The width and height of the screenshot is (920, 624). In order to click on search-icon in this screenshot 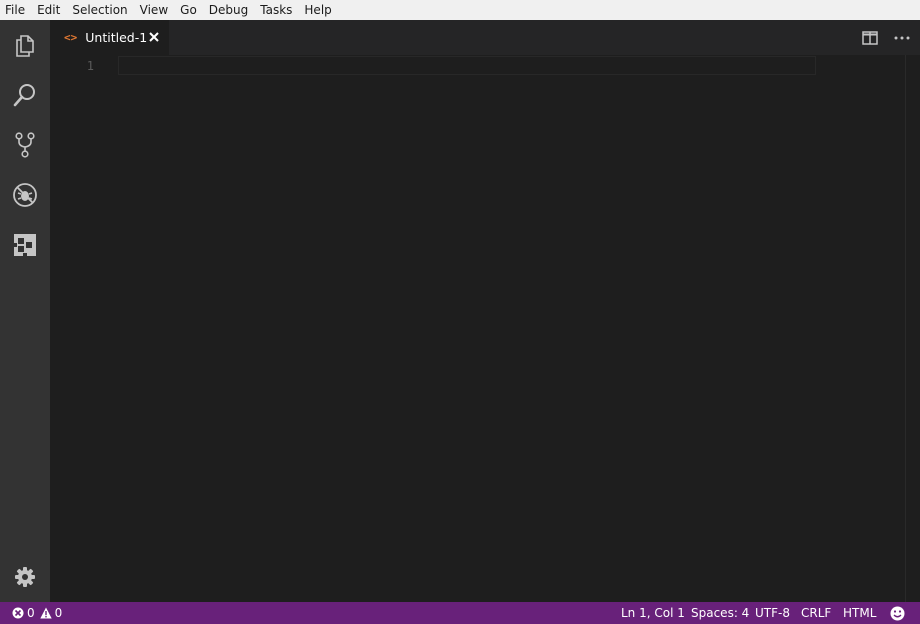, I will do `click(25, 95)`.